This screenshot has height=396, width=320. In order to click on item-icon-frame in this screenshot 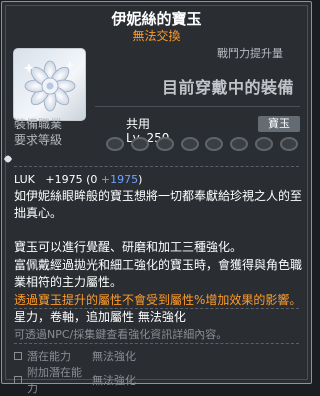, I will do `click(49, 84)`.